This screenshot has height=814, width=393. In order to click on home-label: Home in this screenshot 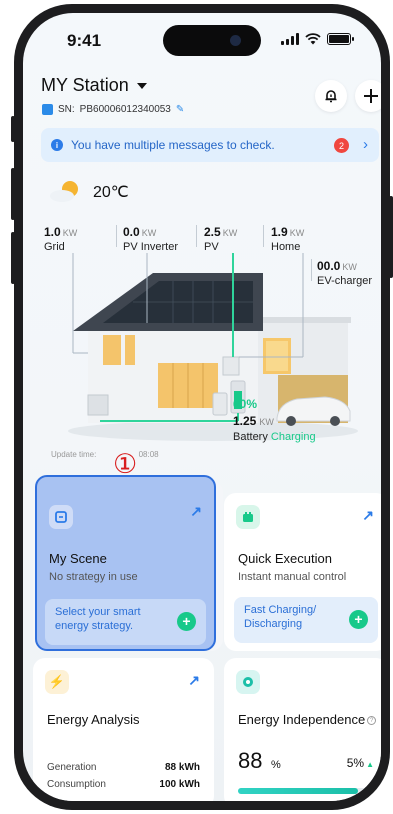, I will do `click(286, 246)`.